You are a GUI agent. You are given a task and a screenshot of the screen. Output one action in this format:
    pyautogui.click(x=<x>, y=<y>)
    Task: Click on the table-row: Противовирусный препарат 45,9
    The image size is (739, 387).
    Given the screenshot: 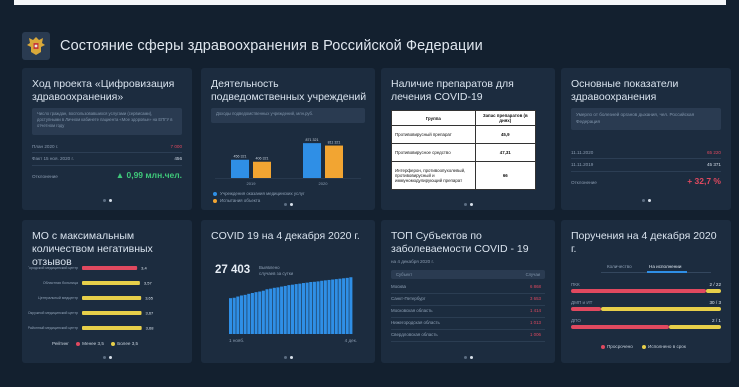 What is the action you would take?
    pyautogui.click(x=464, y=134)
    